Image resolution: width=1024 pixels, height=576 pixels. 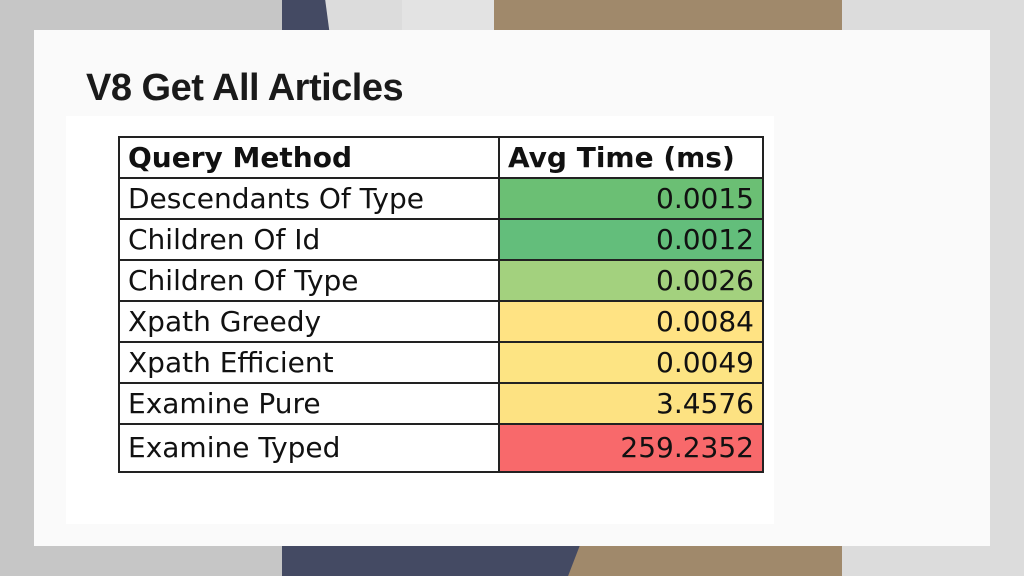 What do you see at coordinates (631, 362) in the screenshot?
I see `row-avg-time: 0.0049` at bounding box center [631, 362].